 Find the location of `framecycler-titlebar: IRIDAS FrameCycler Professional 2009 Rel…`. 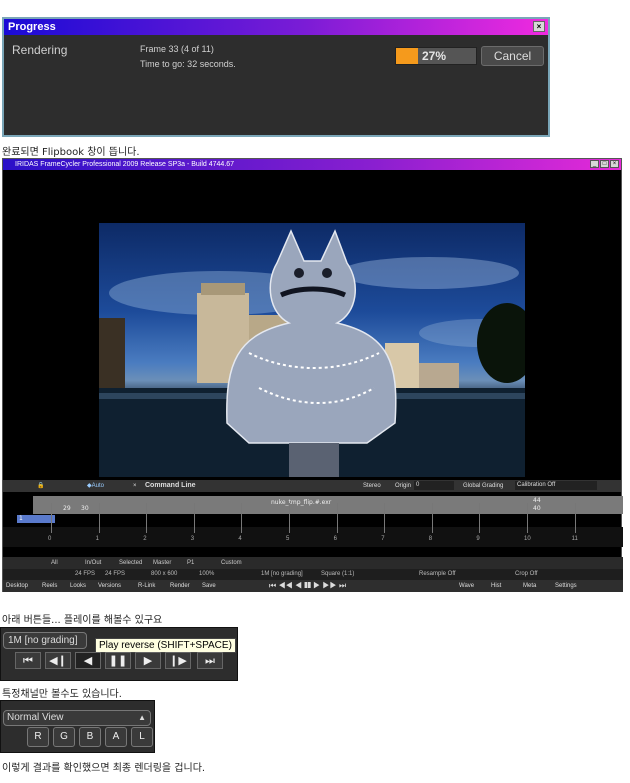

framecycler-titlebar: IRIDAS FrameCycler Professional 2009 Rel… is located at coordinates (312, 164).